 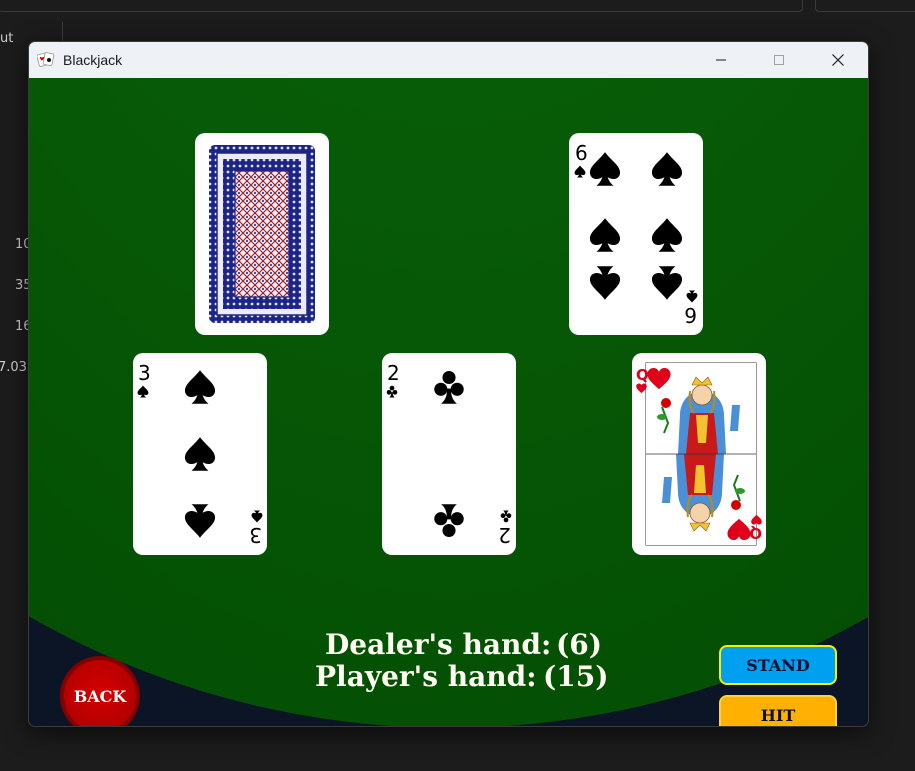 What do you see at coordinates (576, 676) in the screenshot?
I see `player-hand-value: (15)` at bounding box center [576, 676].